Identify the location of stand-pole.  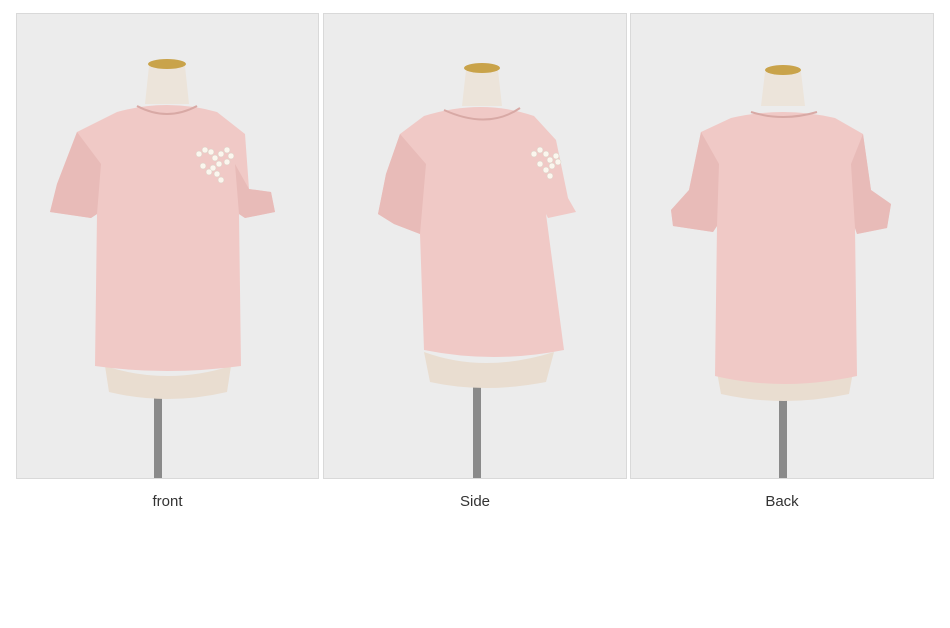
(477, 430).